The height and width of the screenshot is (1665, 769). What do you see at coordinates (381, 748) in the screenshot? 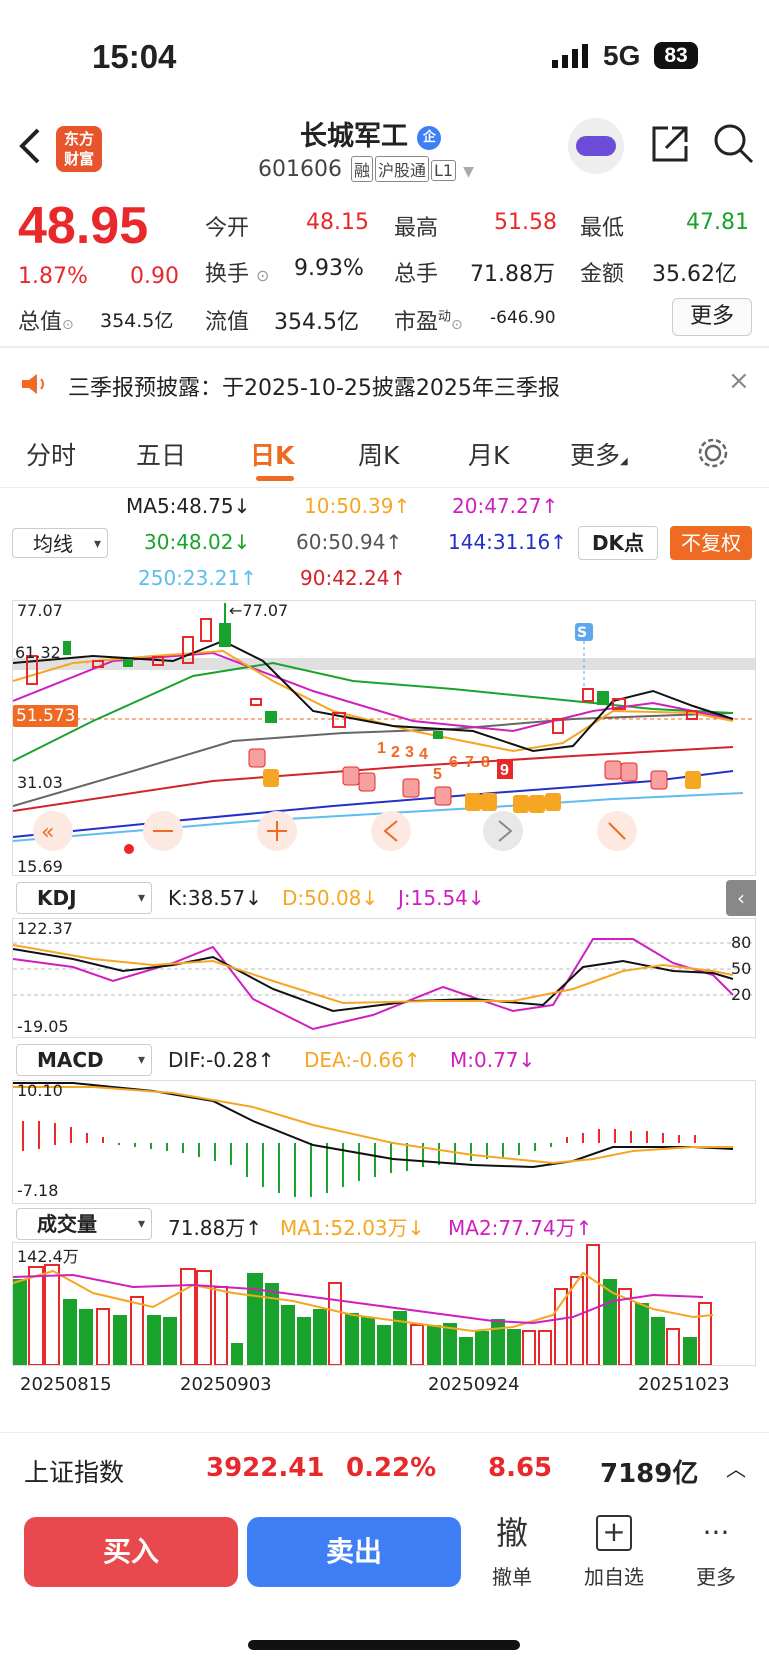
I see `svg-text: 1` at bounding box center [381, 748].